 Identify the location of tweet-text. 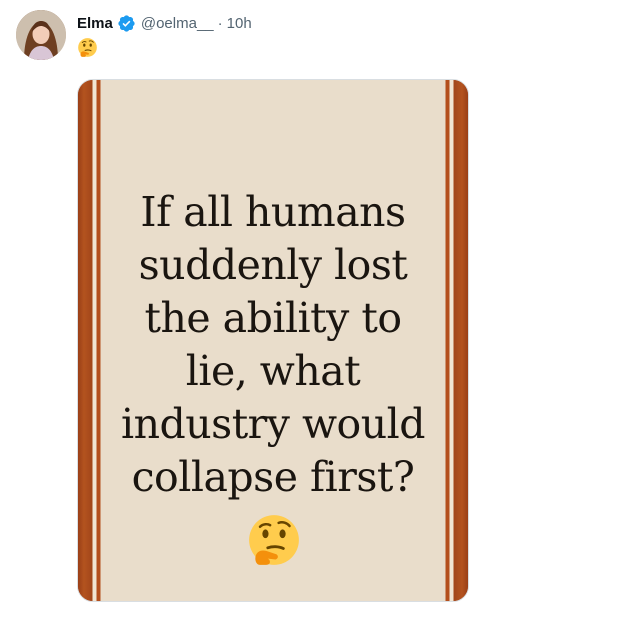
(87, 48).